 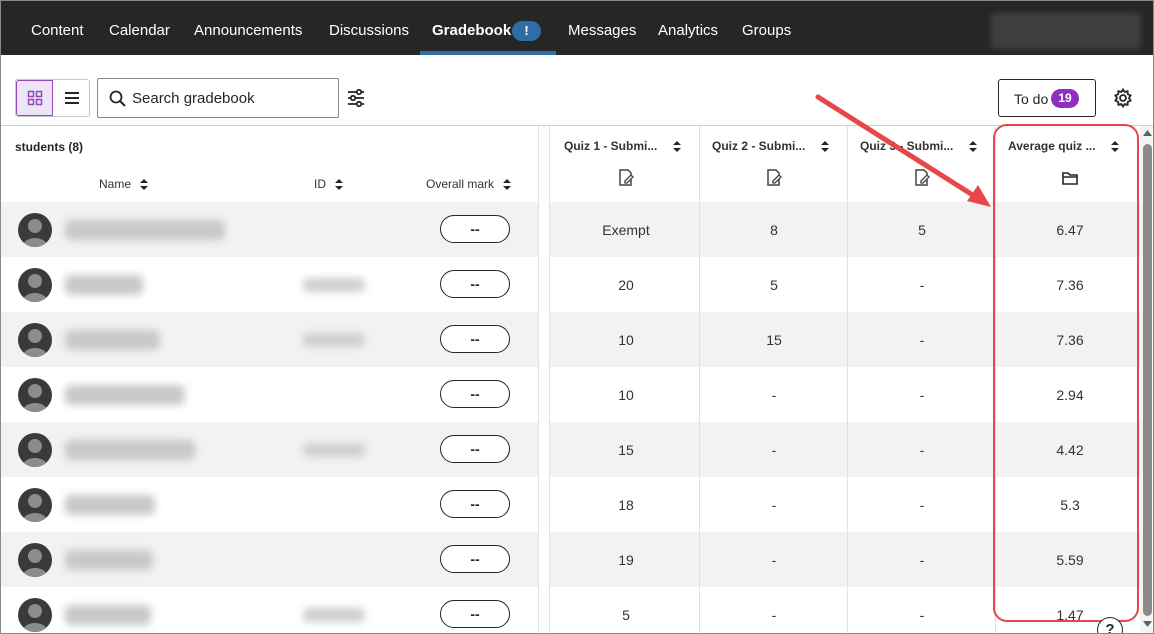 I want to click on quiz1-grade-cell: 5, so click(x=626, y=615).